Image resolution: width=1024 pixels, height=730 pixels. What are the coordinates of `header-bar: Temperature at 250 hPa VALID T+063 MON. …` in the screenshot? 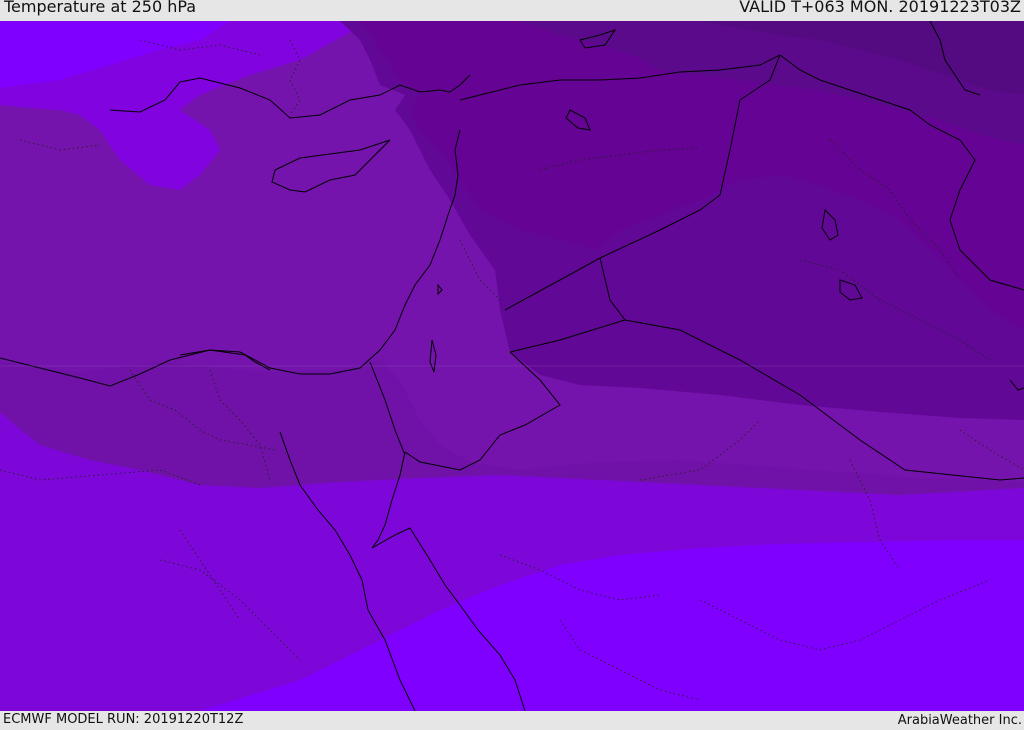 It's located at (512, 10).